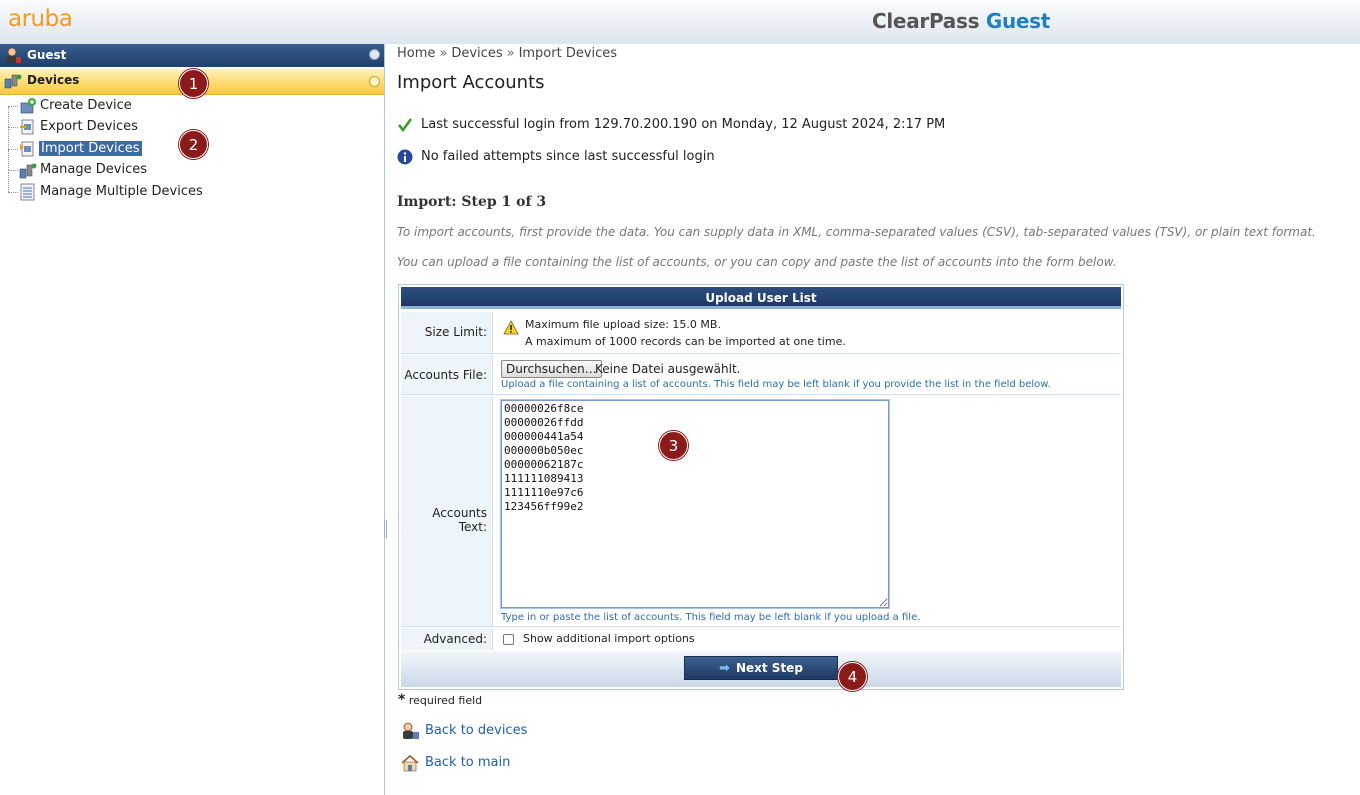  What do you see at coordinates (445, 375) in the screenshot?
I see `accounts-file-label: Accounts File:` at bounding box center [445, 375].